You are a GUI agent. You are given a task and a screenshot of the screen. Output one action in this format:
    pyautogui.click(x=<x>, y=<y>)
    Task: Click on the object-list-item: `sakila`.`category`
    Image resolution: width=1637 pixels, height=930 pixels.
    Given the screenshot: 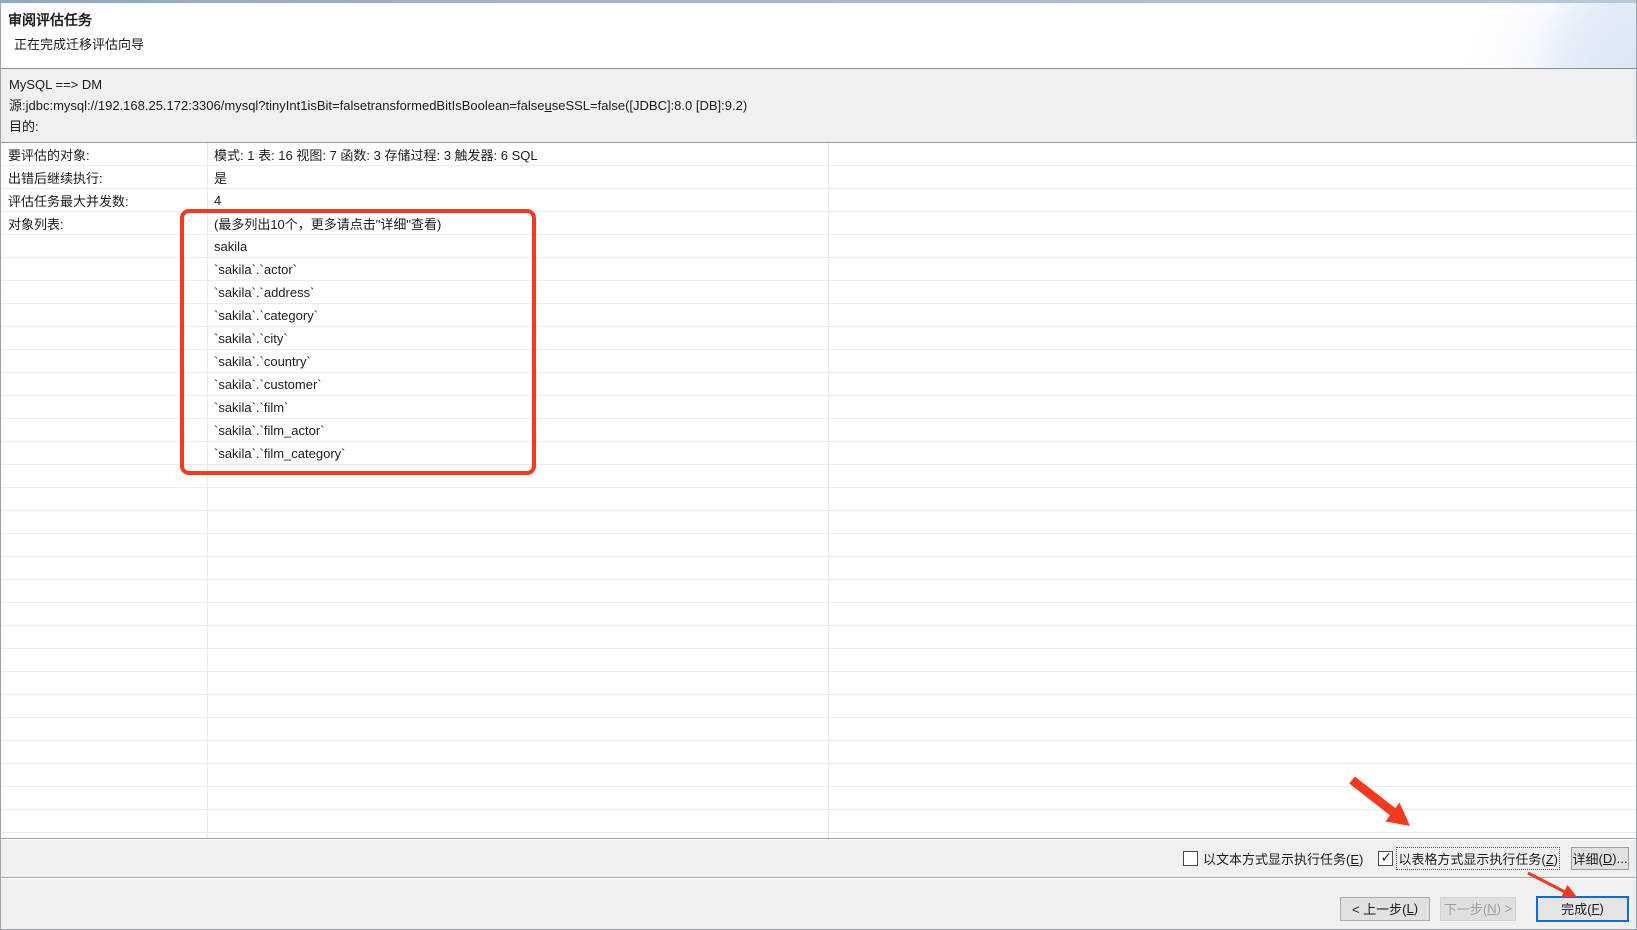 What is the action you would take?
    pyautogui.click(x=266, y=315)
    